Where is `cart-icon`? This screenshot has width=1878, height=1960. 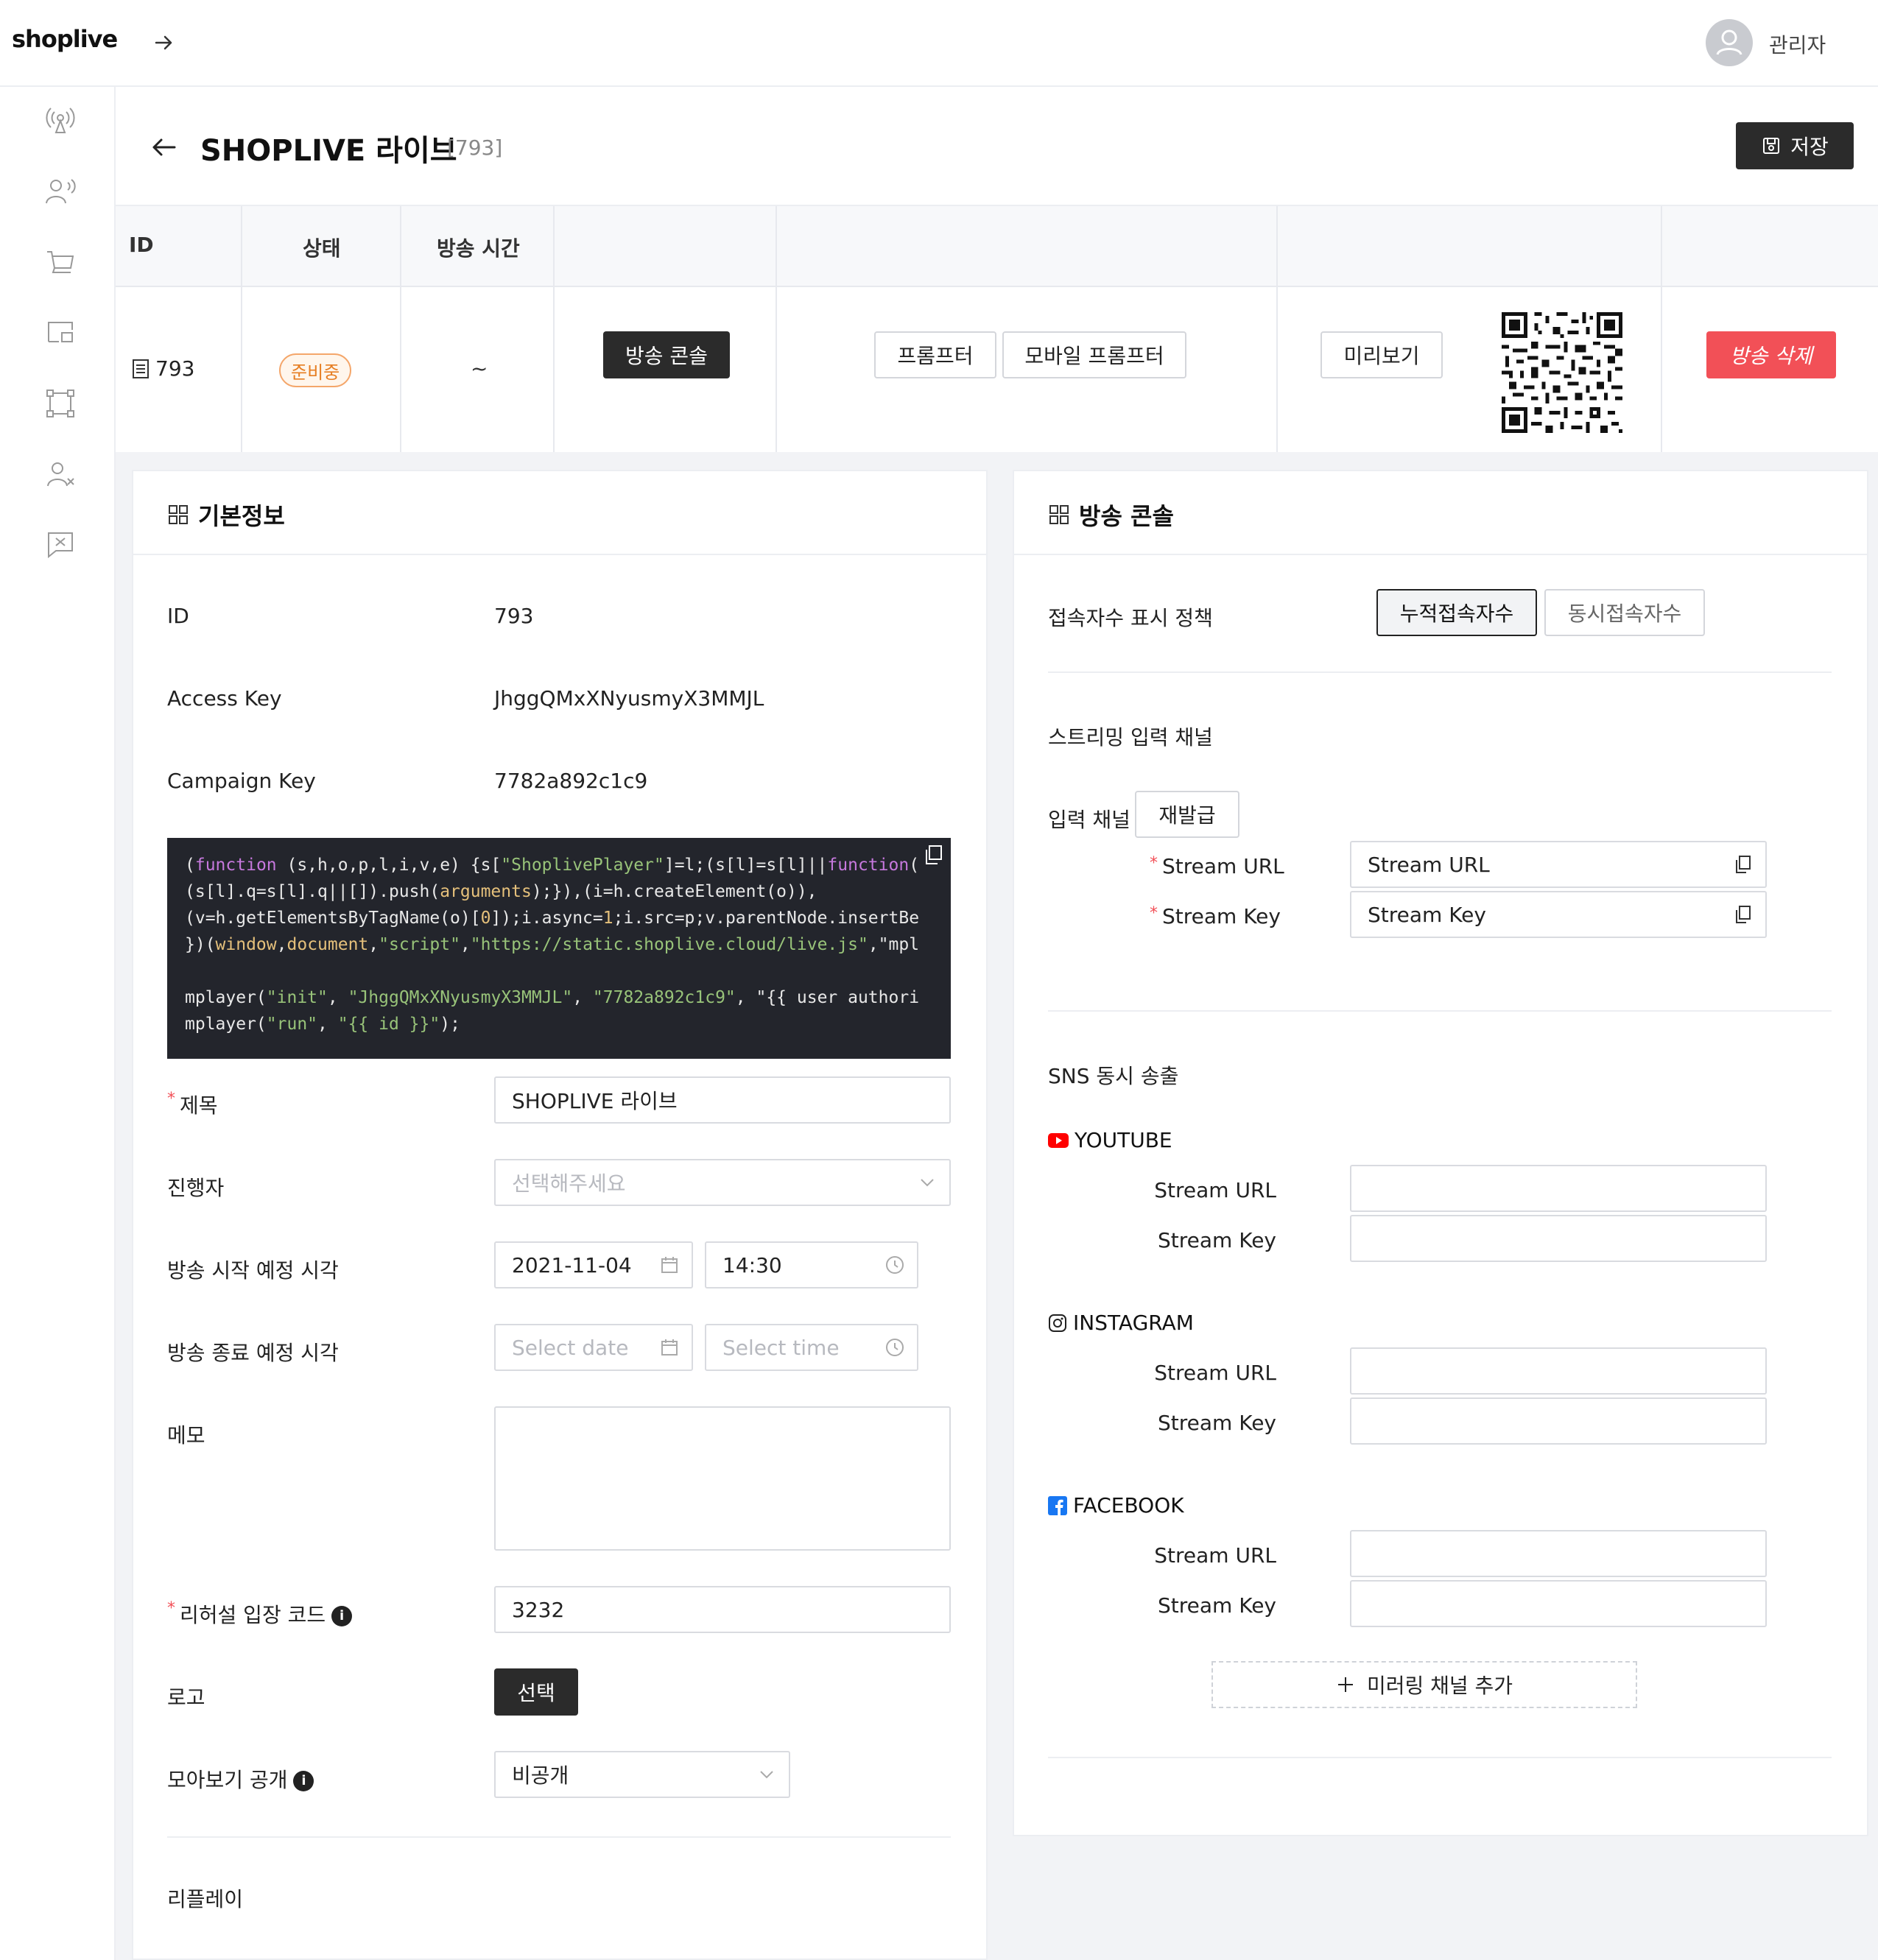 cart-icon is located at coordinates (60, 262).